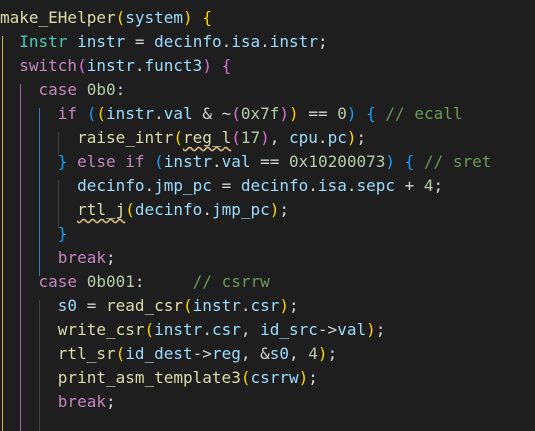 Image resolution: width=535 pixels, height=431 pixels. Describe the element at coordinates (58, 281) in the screenshot. I see `code-token: case` at that location.